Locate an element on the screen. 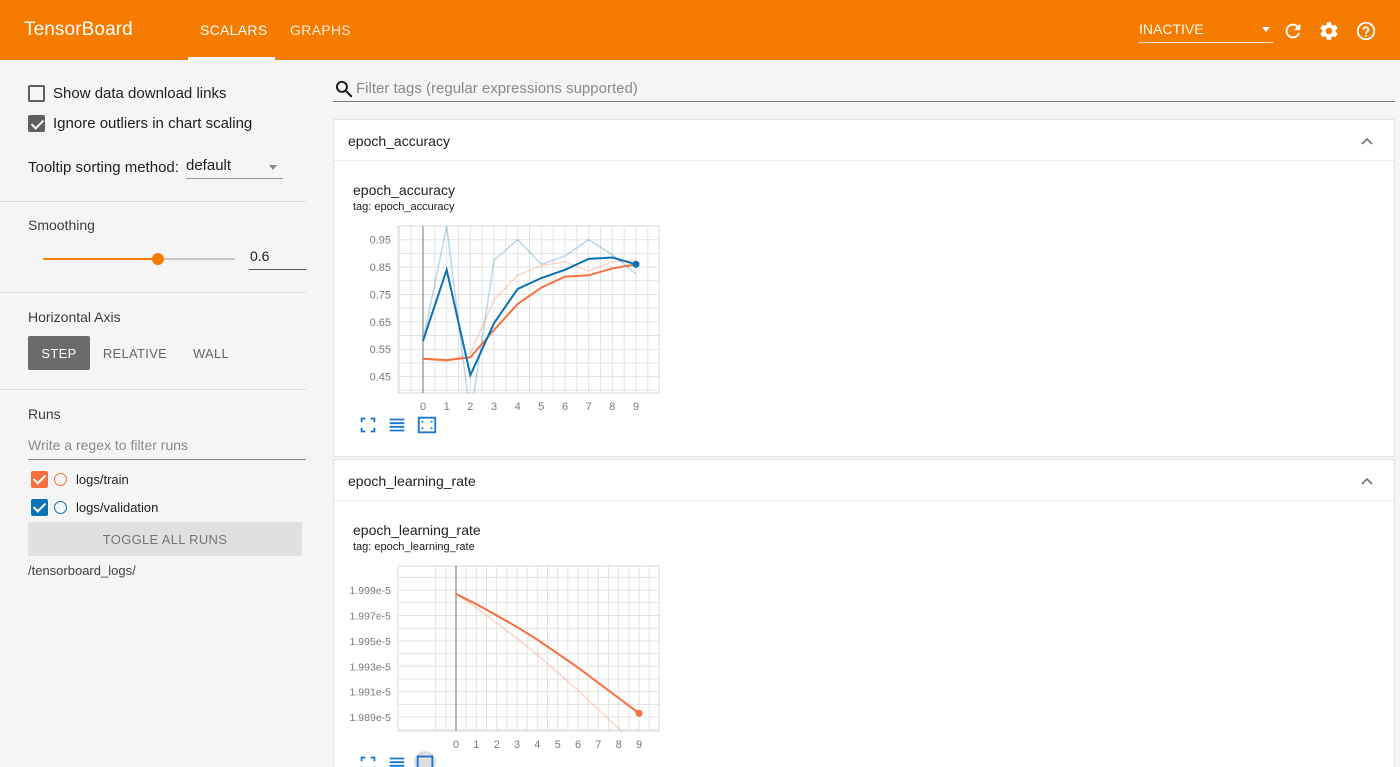 This screenshot has width=1400, height=767. run-status-dropdown: INACTIVE is located at coordinates (1206, 32).